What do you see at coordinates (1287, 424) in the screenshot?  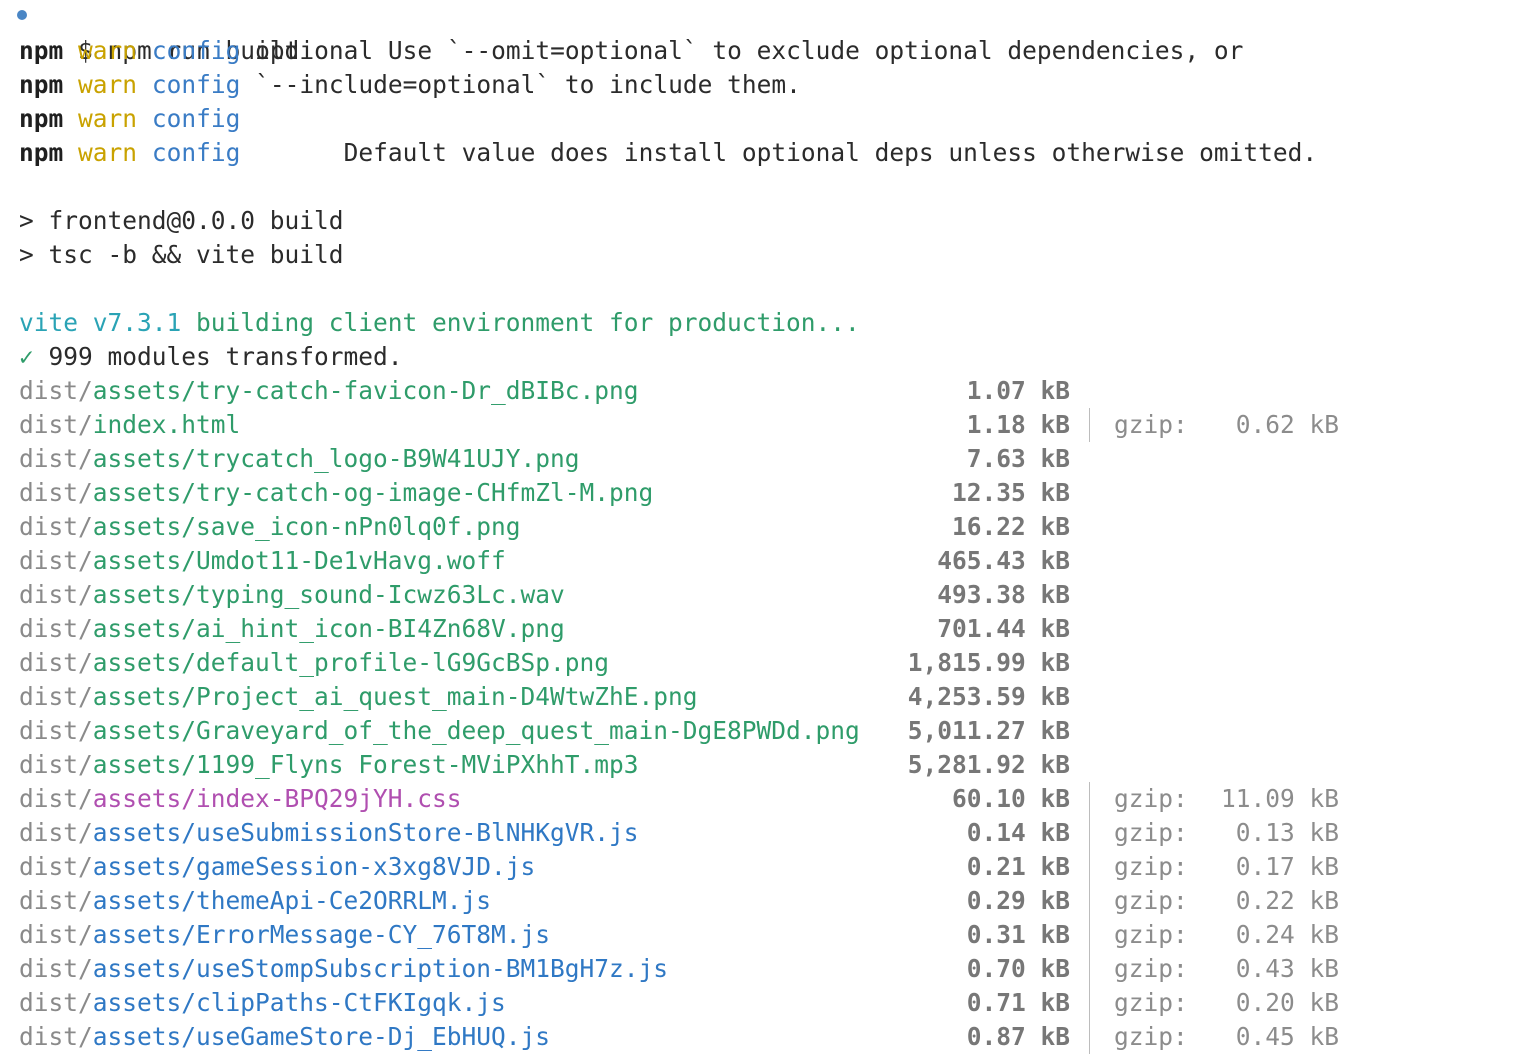 I see `gzip-size: 0.62 kB` at bounding box center [1287, 424].